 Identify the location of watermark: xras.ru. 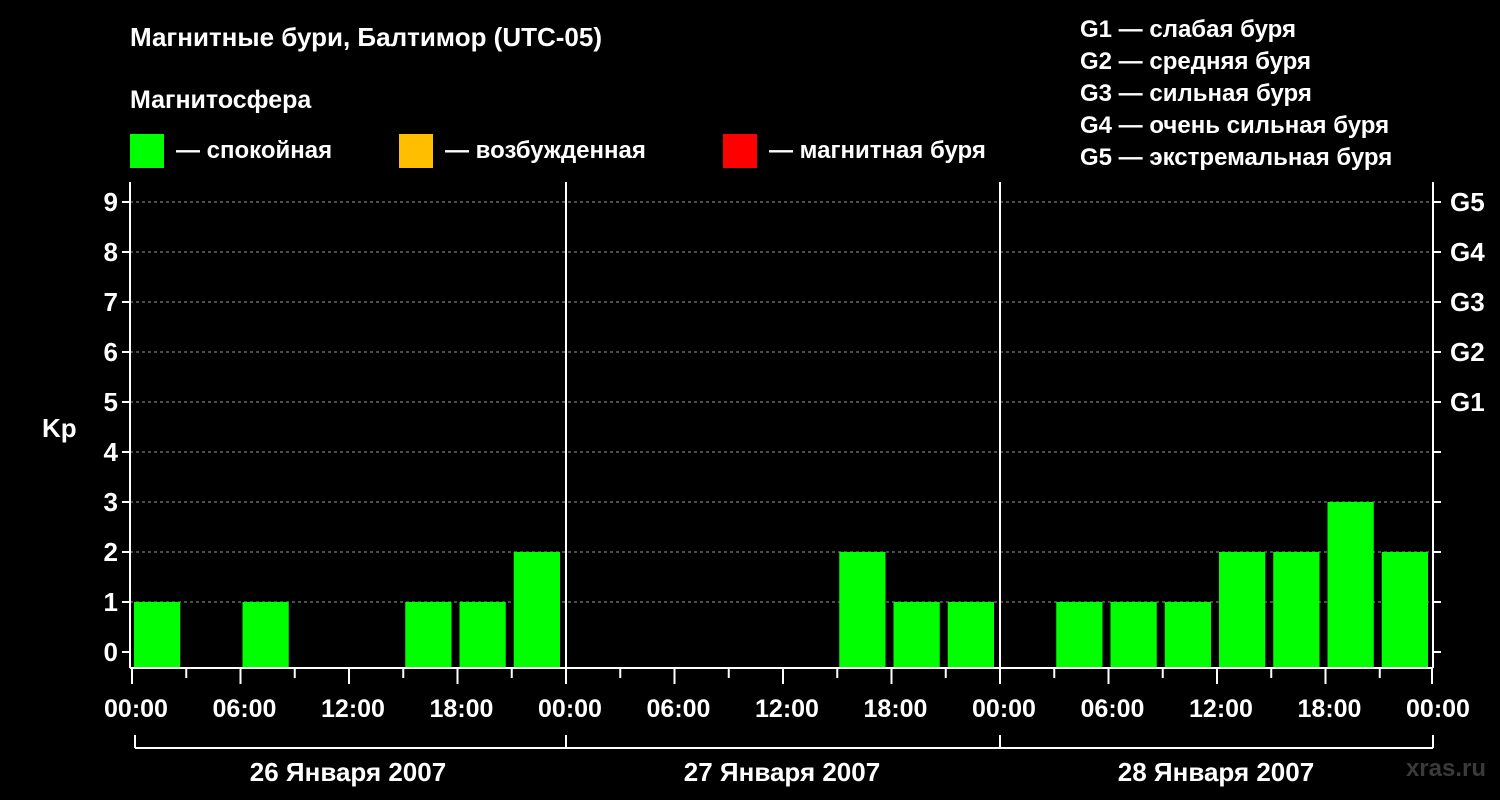
(1445, 768).